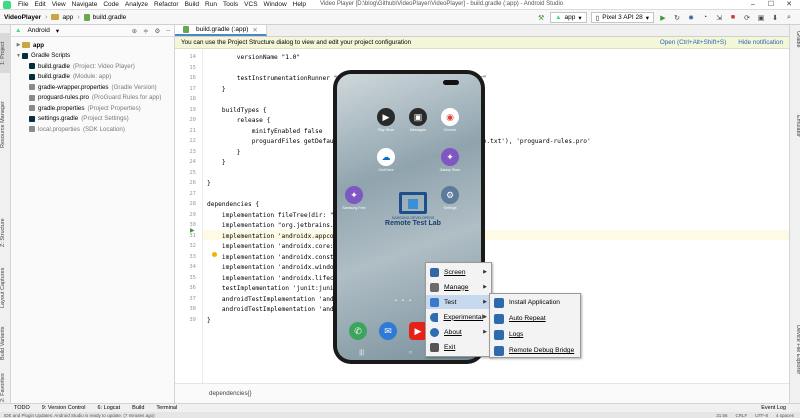  What do you see at coordinates (230, 4) in the screenshot?
I see `menu-tools: Tools` at bounding box center [230, 4].